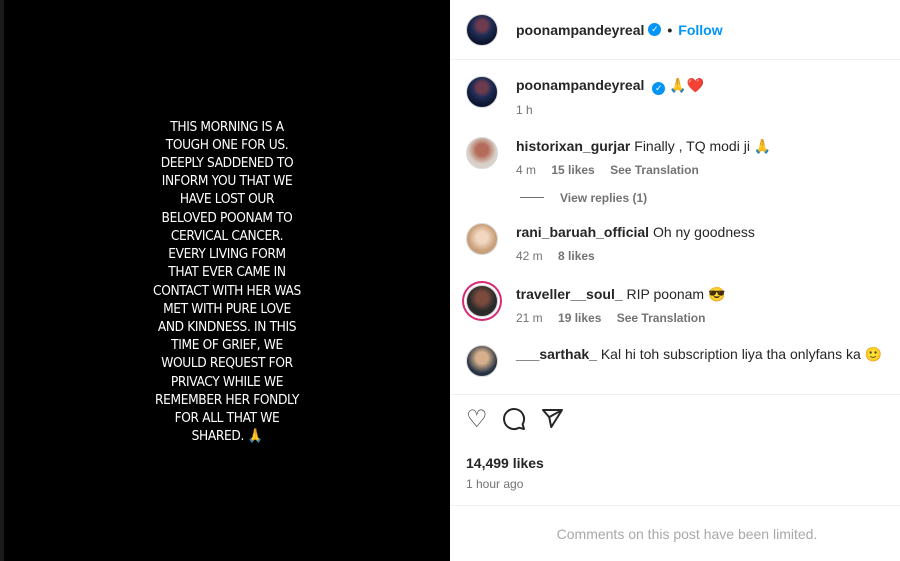 The image size is (900, 561). I want to click on comments-limited-notice: Comments on this post have been limited., so click(675, 533).